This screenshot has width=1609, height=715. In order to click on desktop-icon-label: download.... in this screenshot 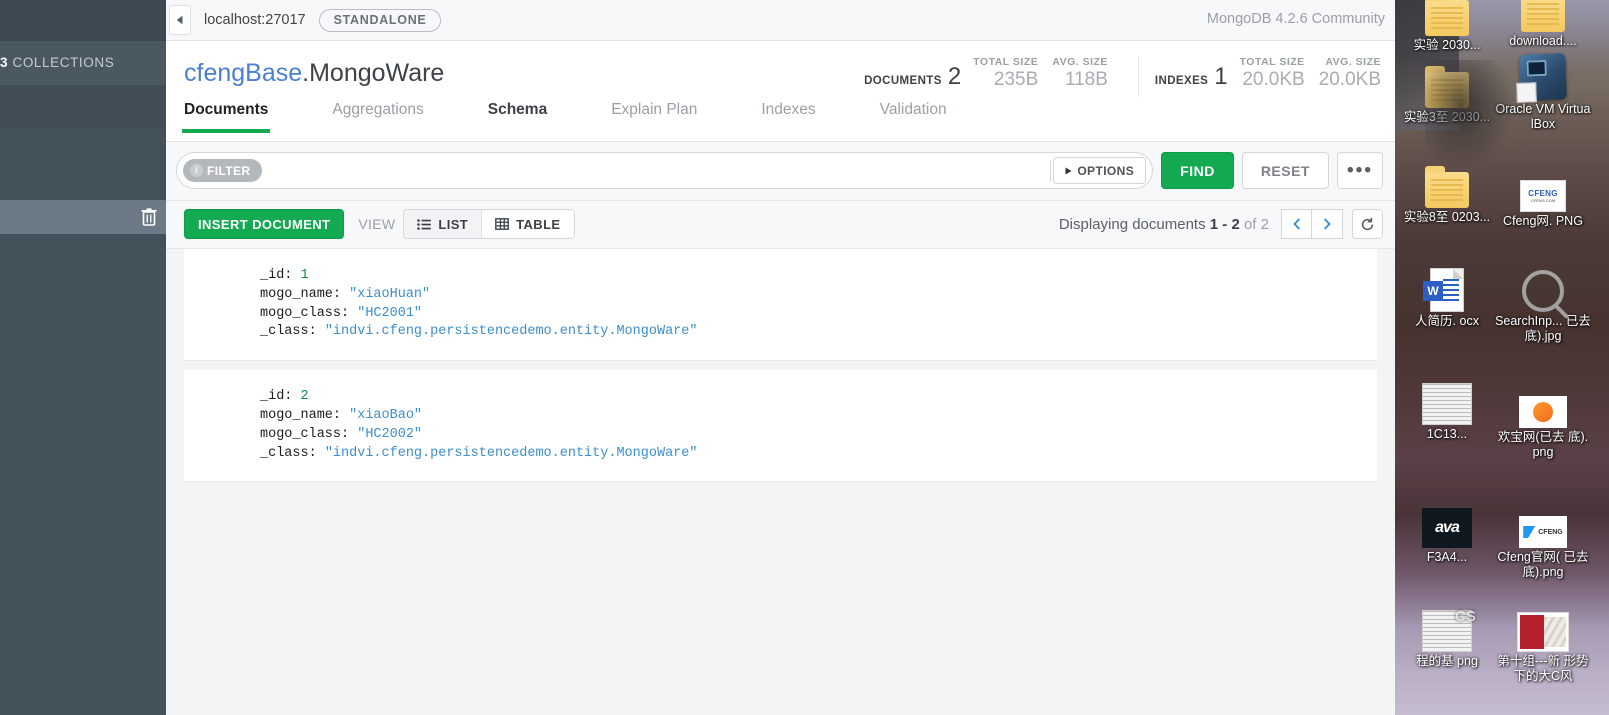, I will do `click(1543, 41)`.